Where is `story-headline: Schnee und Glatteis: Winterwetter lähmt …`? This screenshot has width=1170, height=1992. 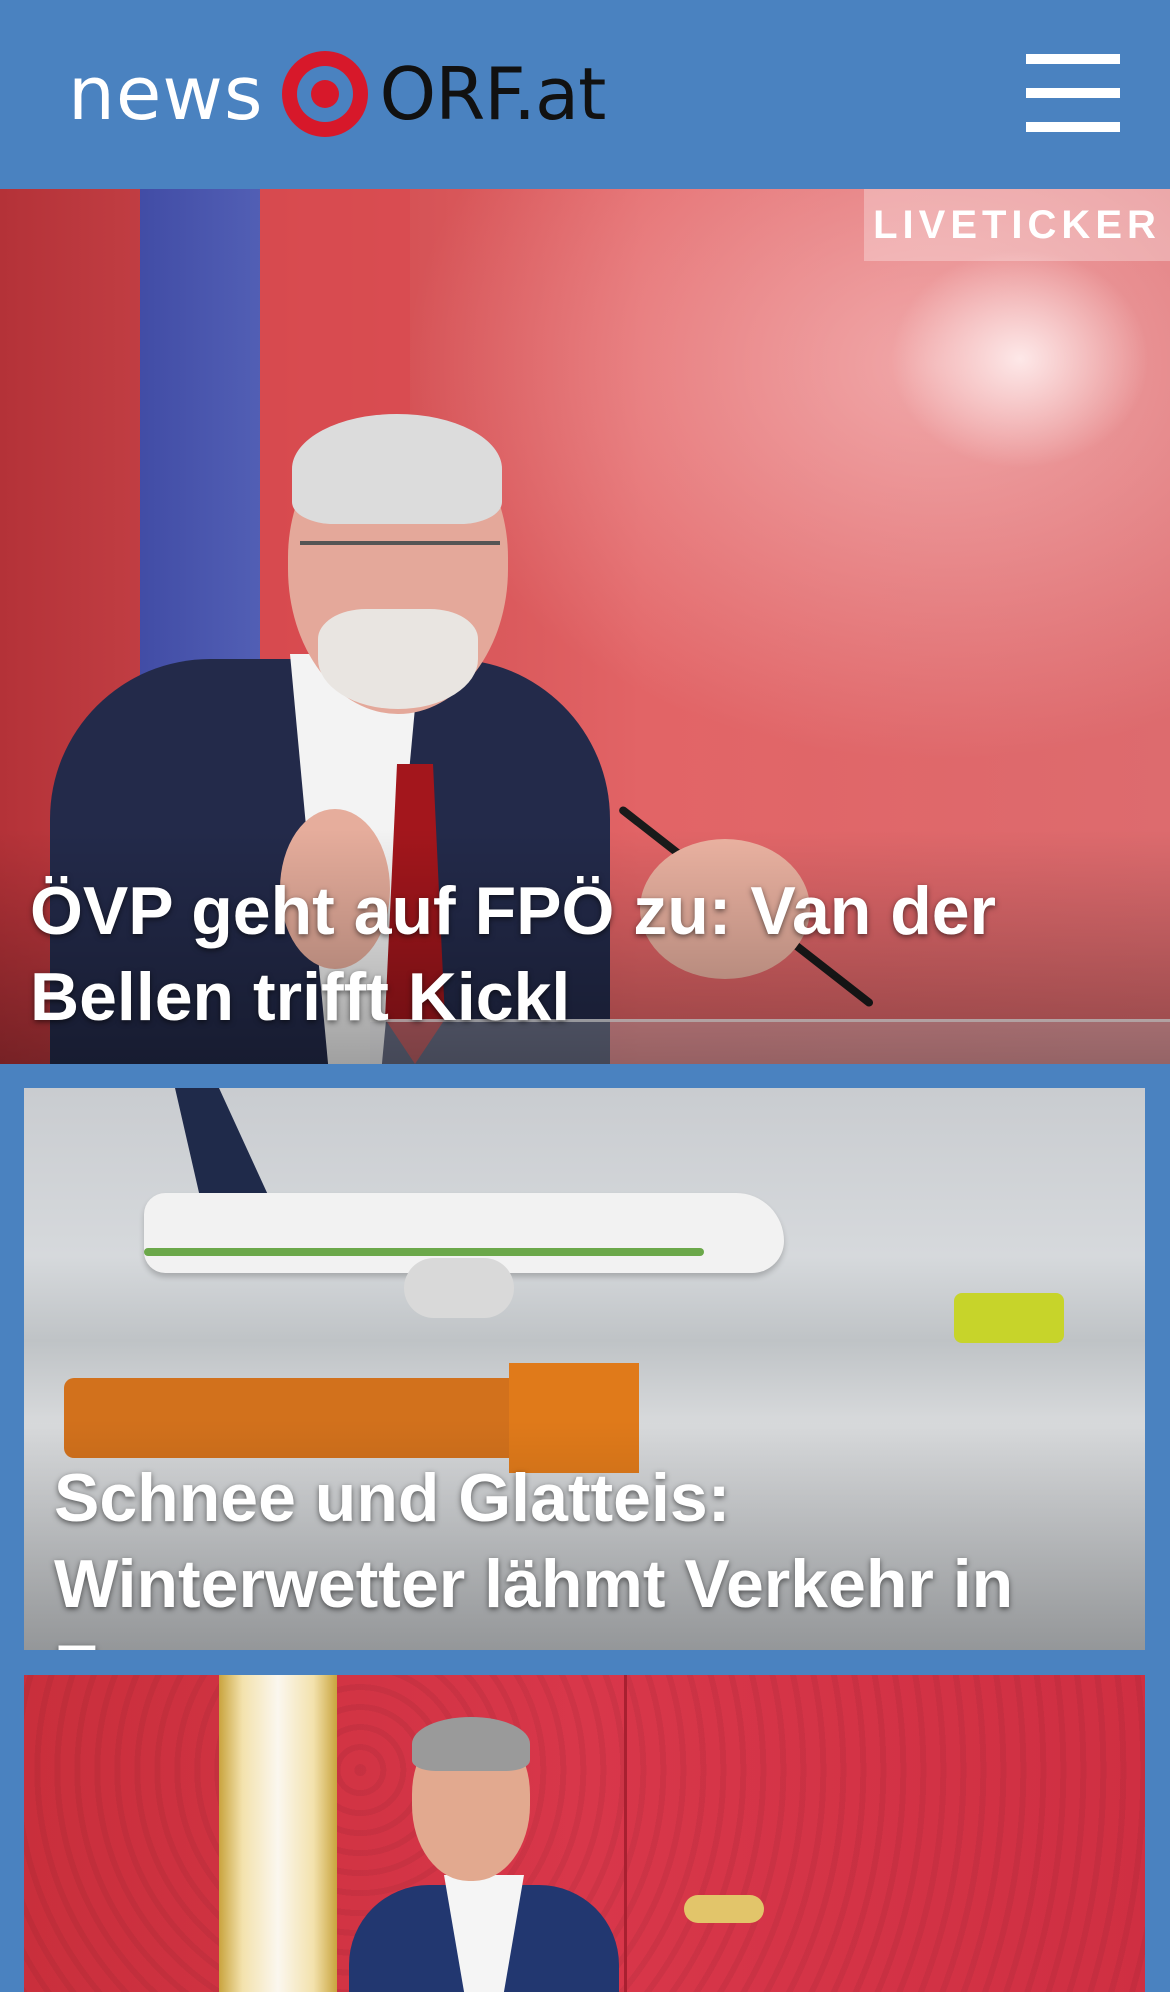
story-headline: Schnee und Glatteis: Winterwetter lähmt … is located at coordinates (589, 1553).